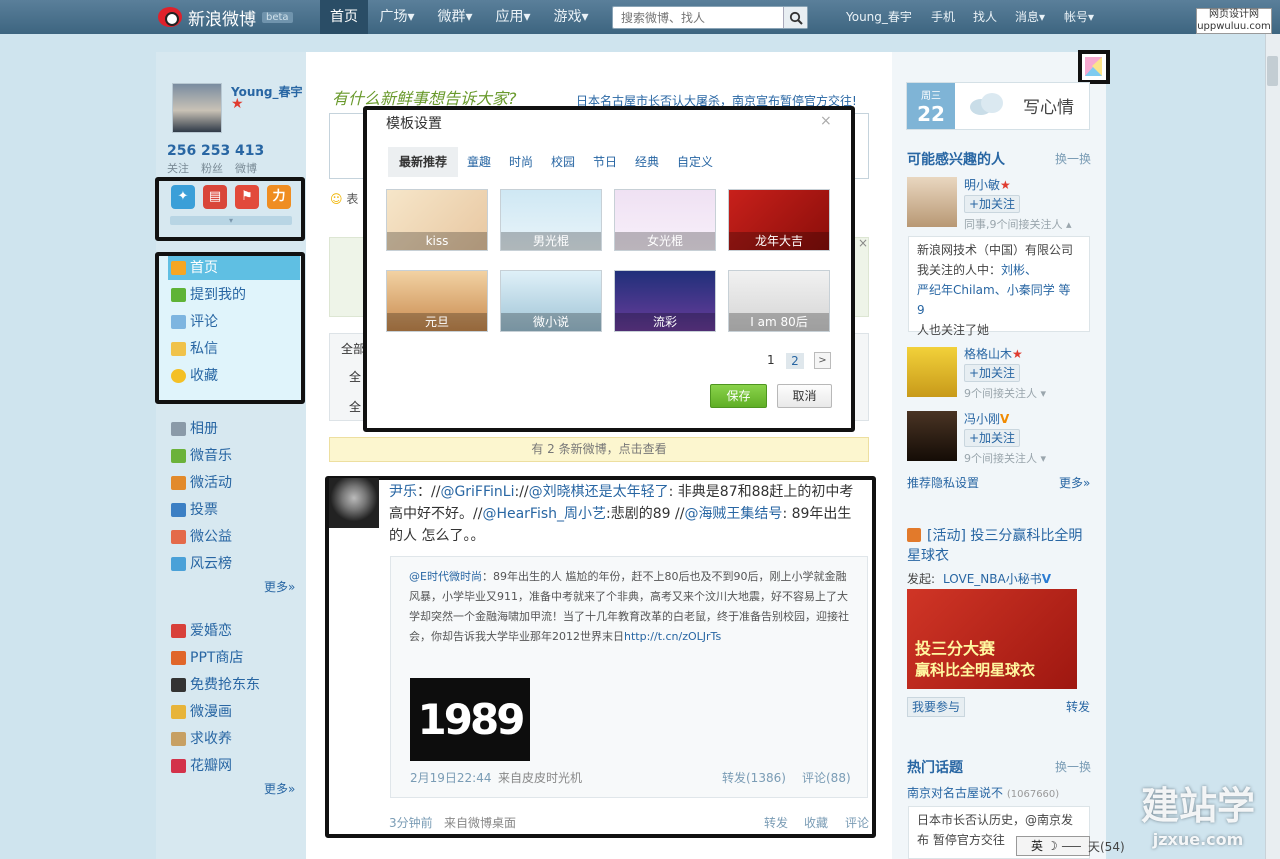  I want to click on template-single-boy: 男光棍, so click(551, 220).